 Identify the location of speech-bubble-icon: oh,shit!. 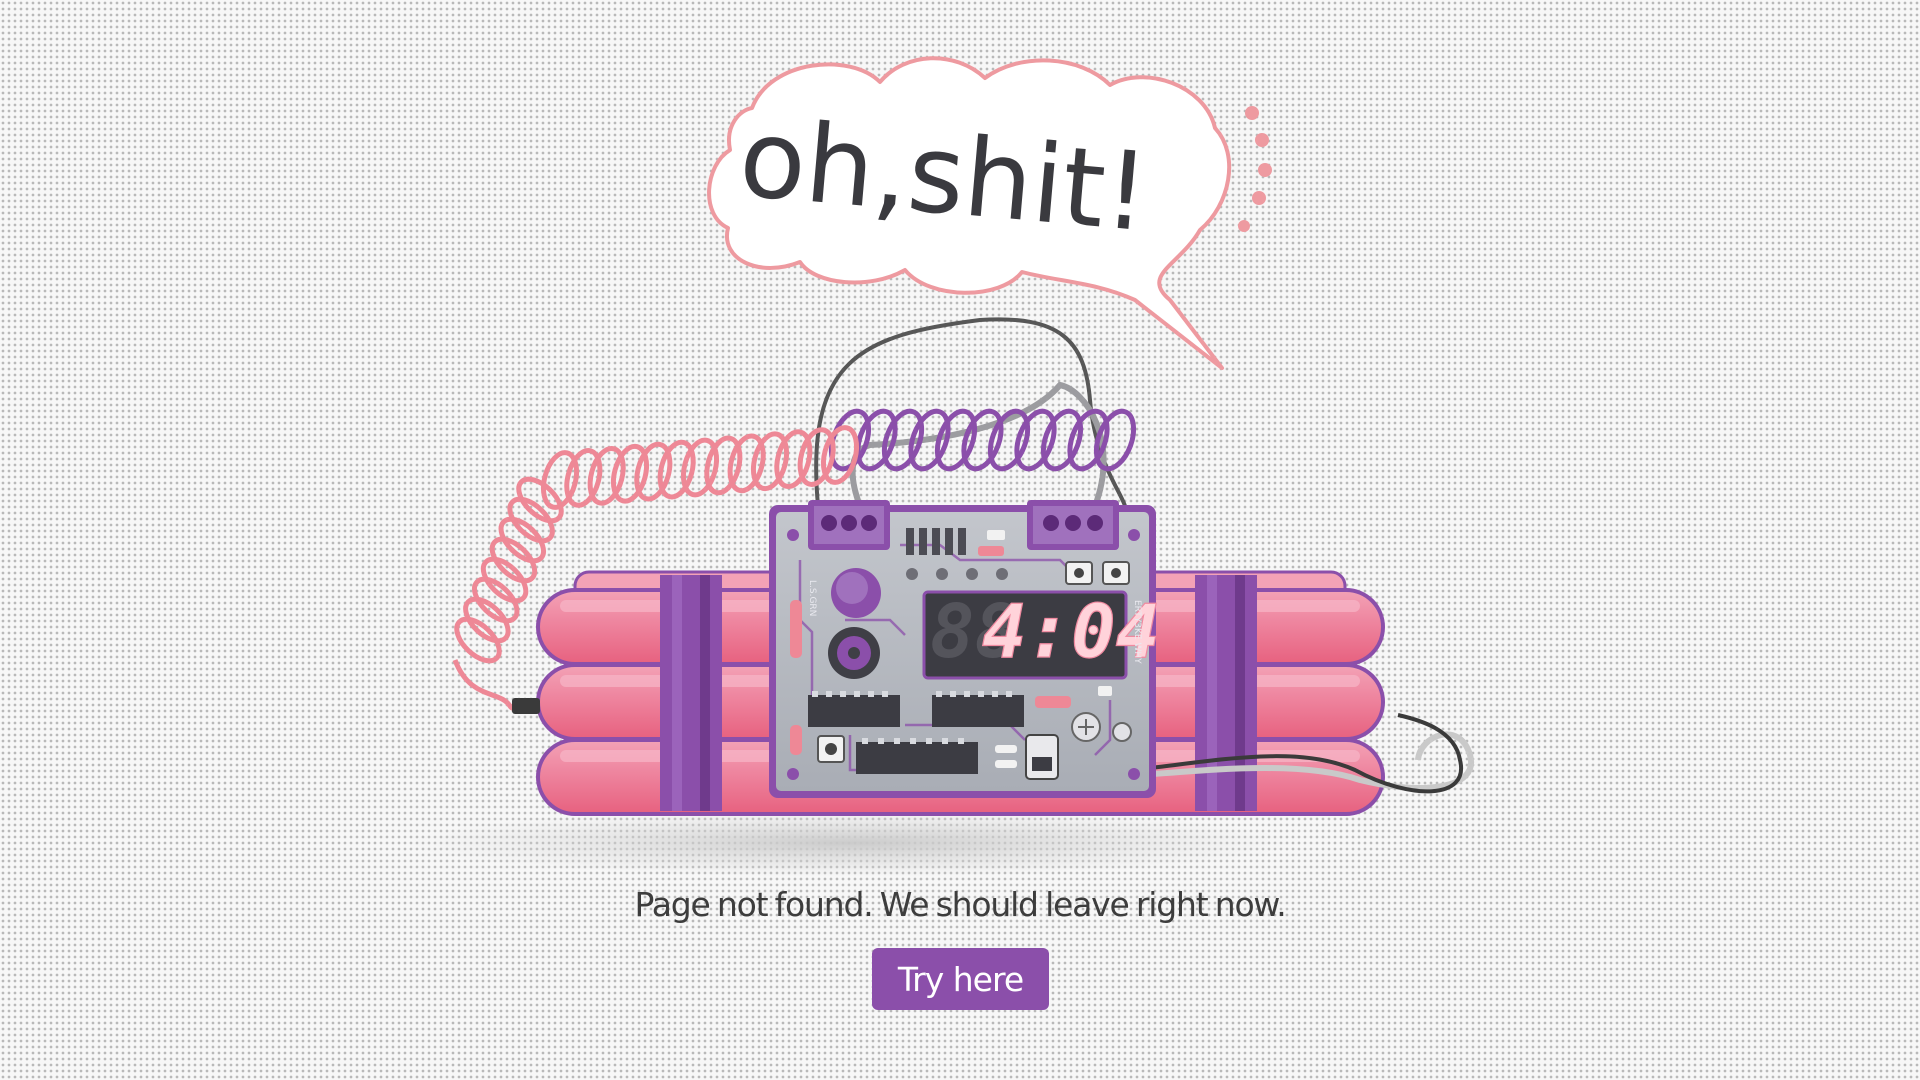
(989, 213).